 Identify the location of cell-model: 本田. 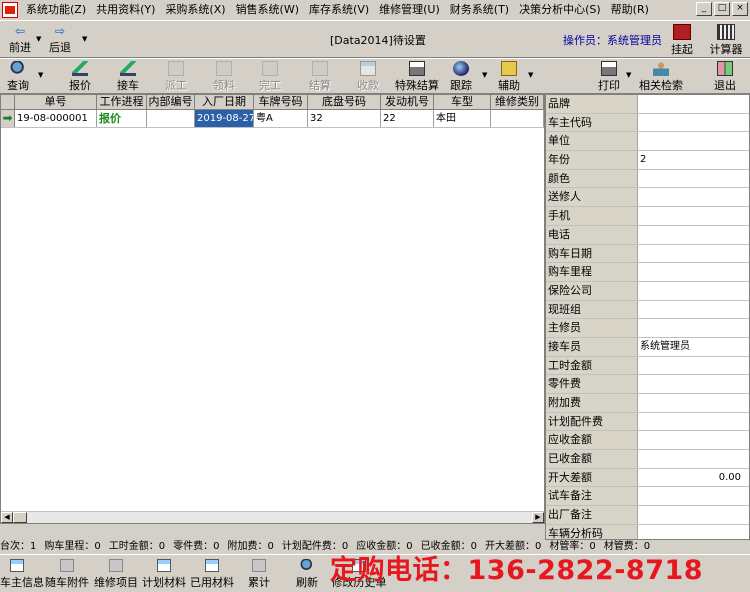
(462, 118).